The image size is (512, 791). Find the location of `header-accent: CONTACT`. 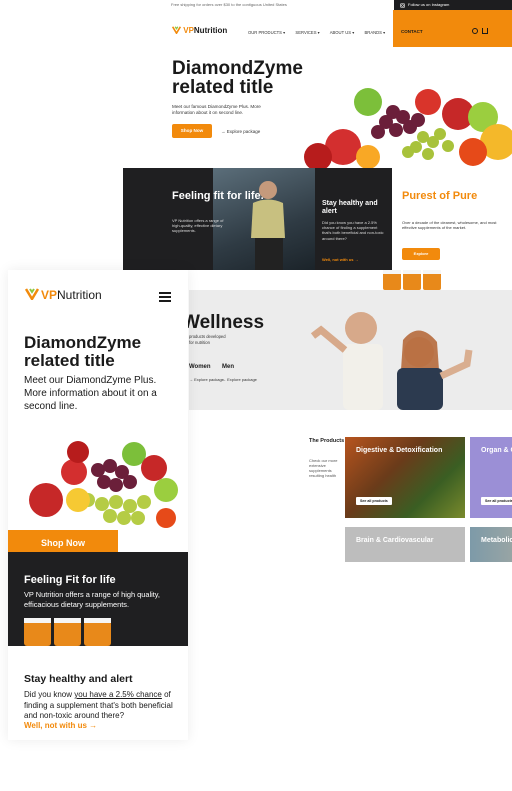

header-accent: CONTACT is located at coordinates (452, 28).